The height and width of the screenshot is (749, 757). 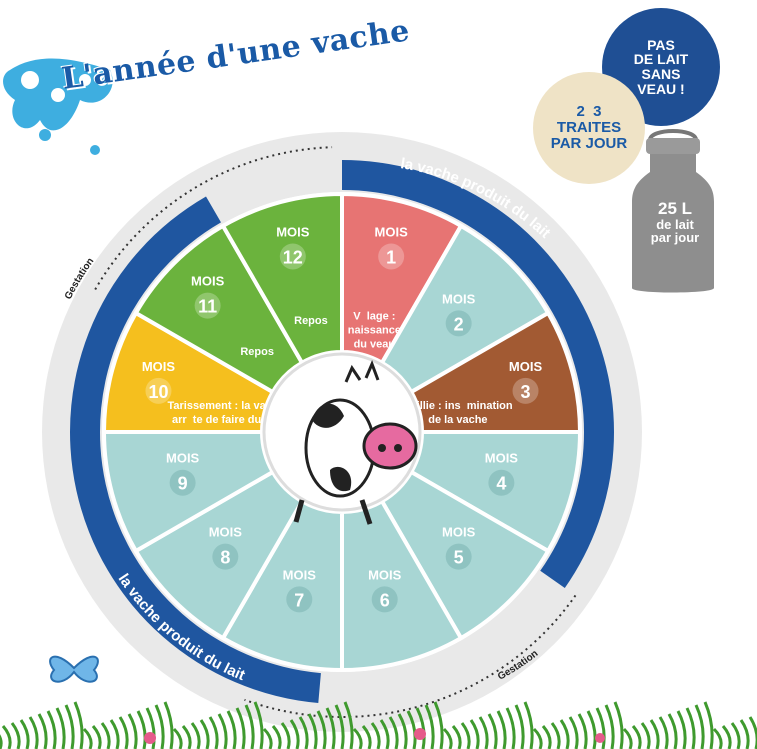 What do you see at coordinates (183, 484) in the screenshot?
I see `month-number: 9` at bounding box center [183, 484].